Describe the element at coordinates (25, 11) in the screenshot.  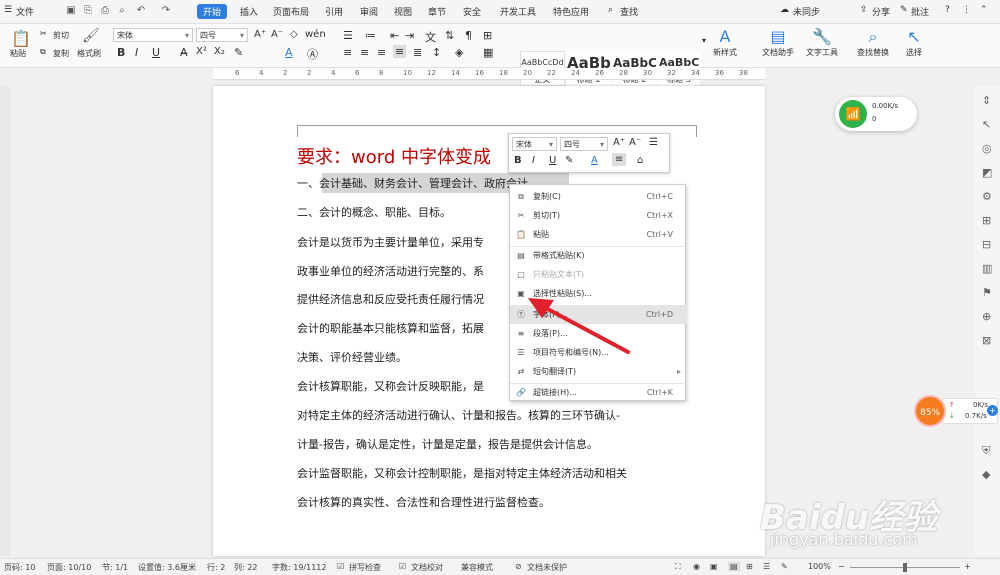
I see `file-menu: 文件` at that location.